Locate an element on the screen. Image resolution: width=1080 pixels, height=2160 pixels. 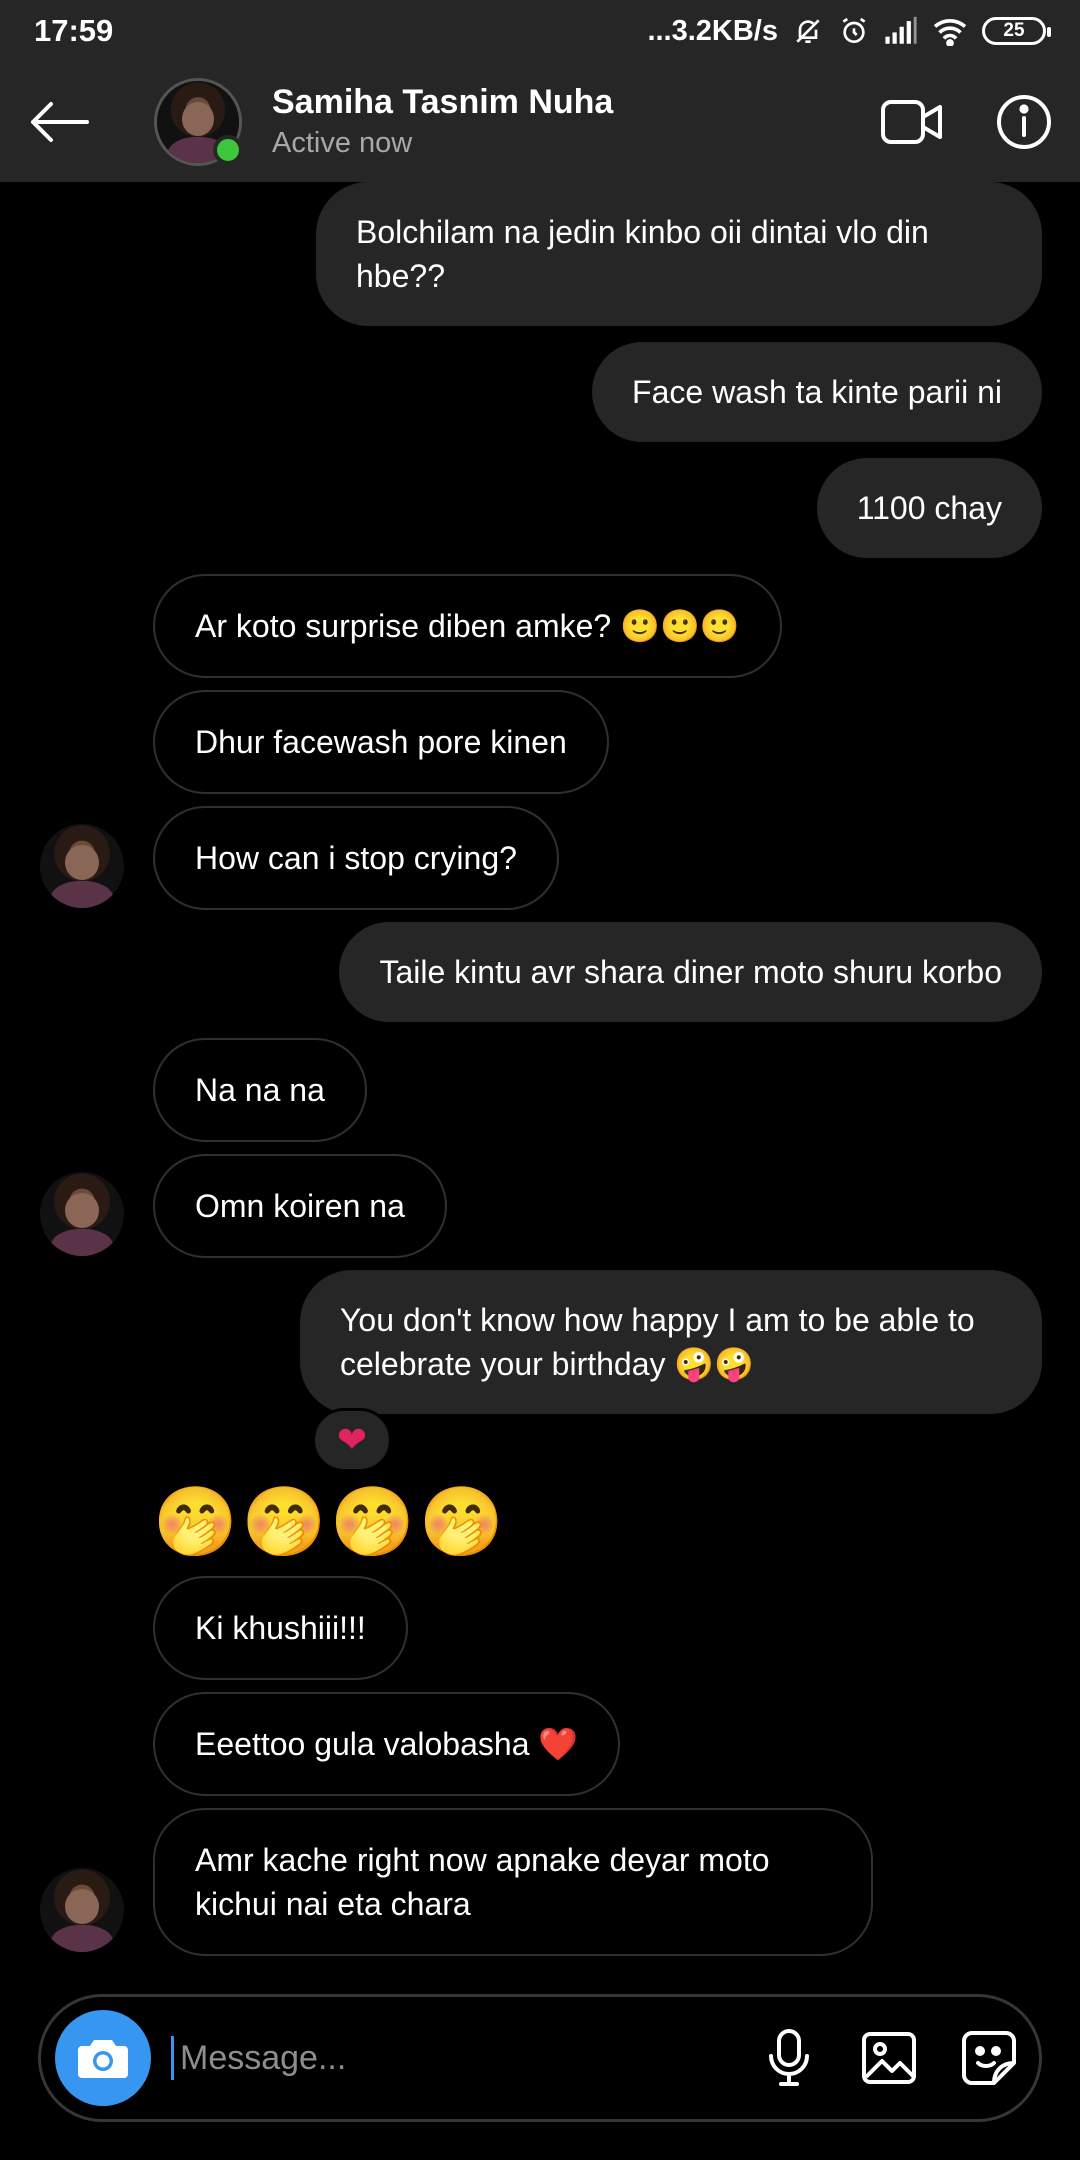
message-incoming: Na na na is located at coordinates (260, 1090).